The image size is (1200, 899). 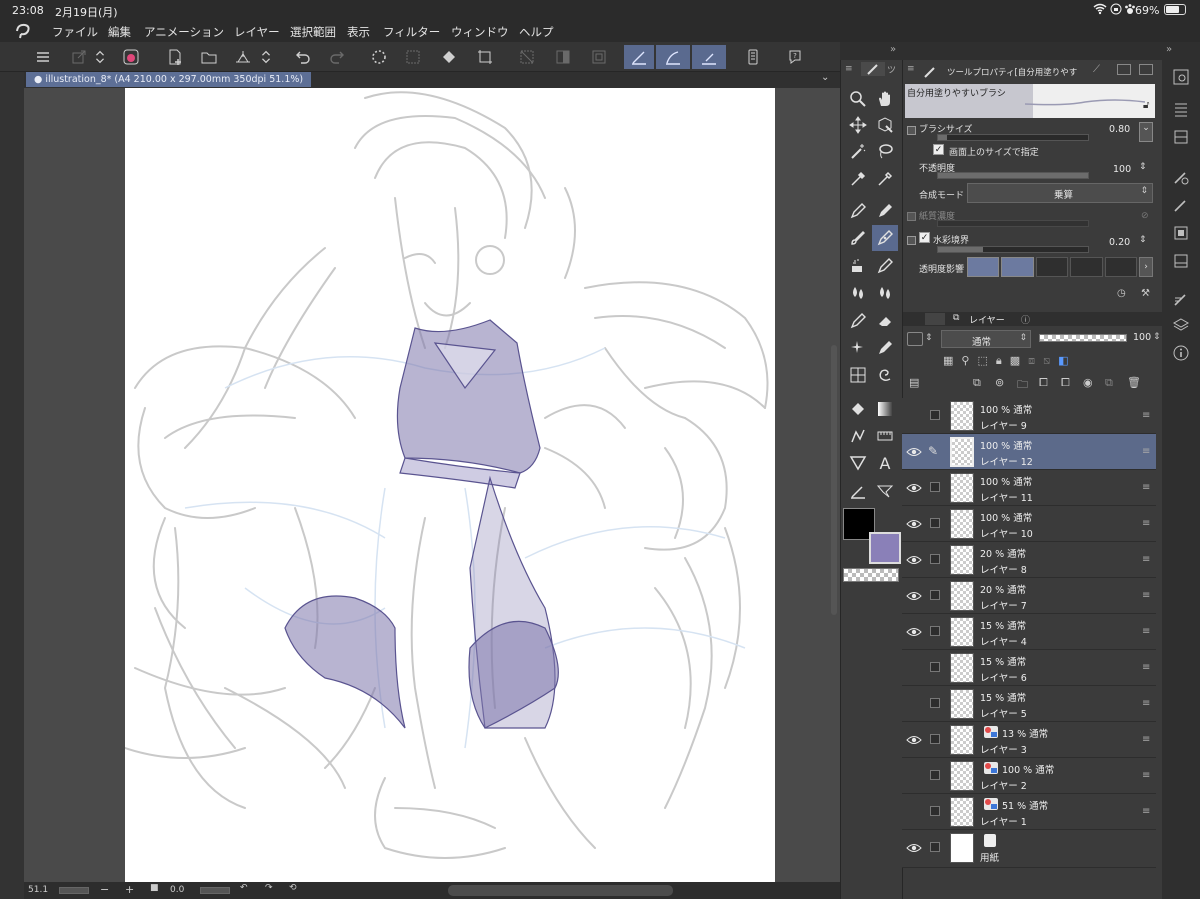 What do you see at coordinates (293, 888) in the screenshot?
I see `reset-rotation-icon: ⟲` at bounding box center [293, 888].